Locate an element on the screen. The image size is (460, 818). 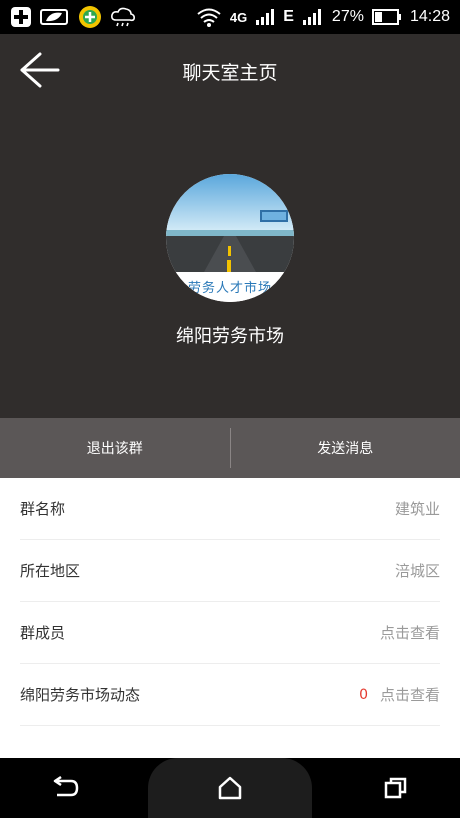
home-icon is located at coordinates (230, 788).